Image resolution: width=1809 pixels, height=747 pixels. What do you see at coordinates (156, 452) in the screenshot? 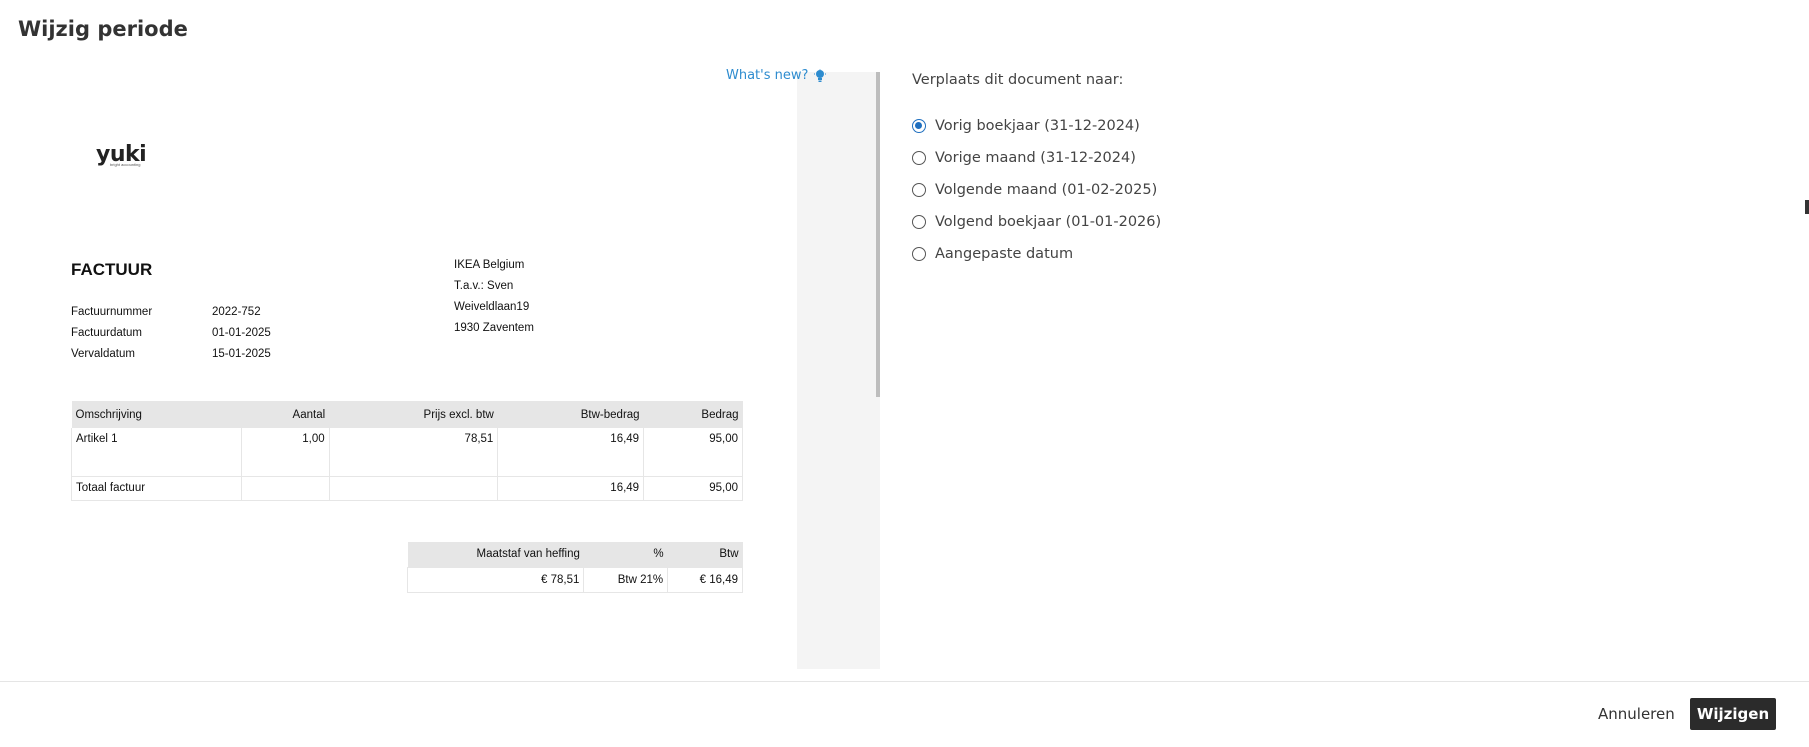
I see `table-cell: Artikel 1` at bounding box center [156, 452].